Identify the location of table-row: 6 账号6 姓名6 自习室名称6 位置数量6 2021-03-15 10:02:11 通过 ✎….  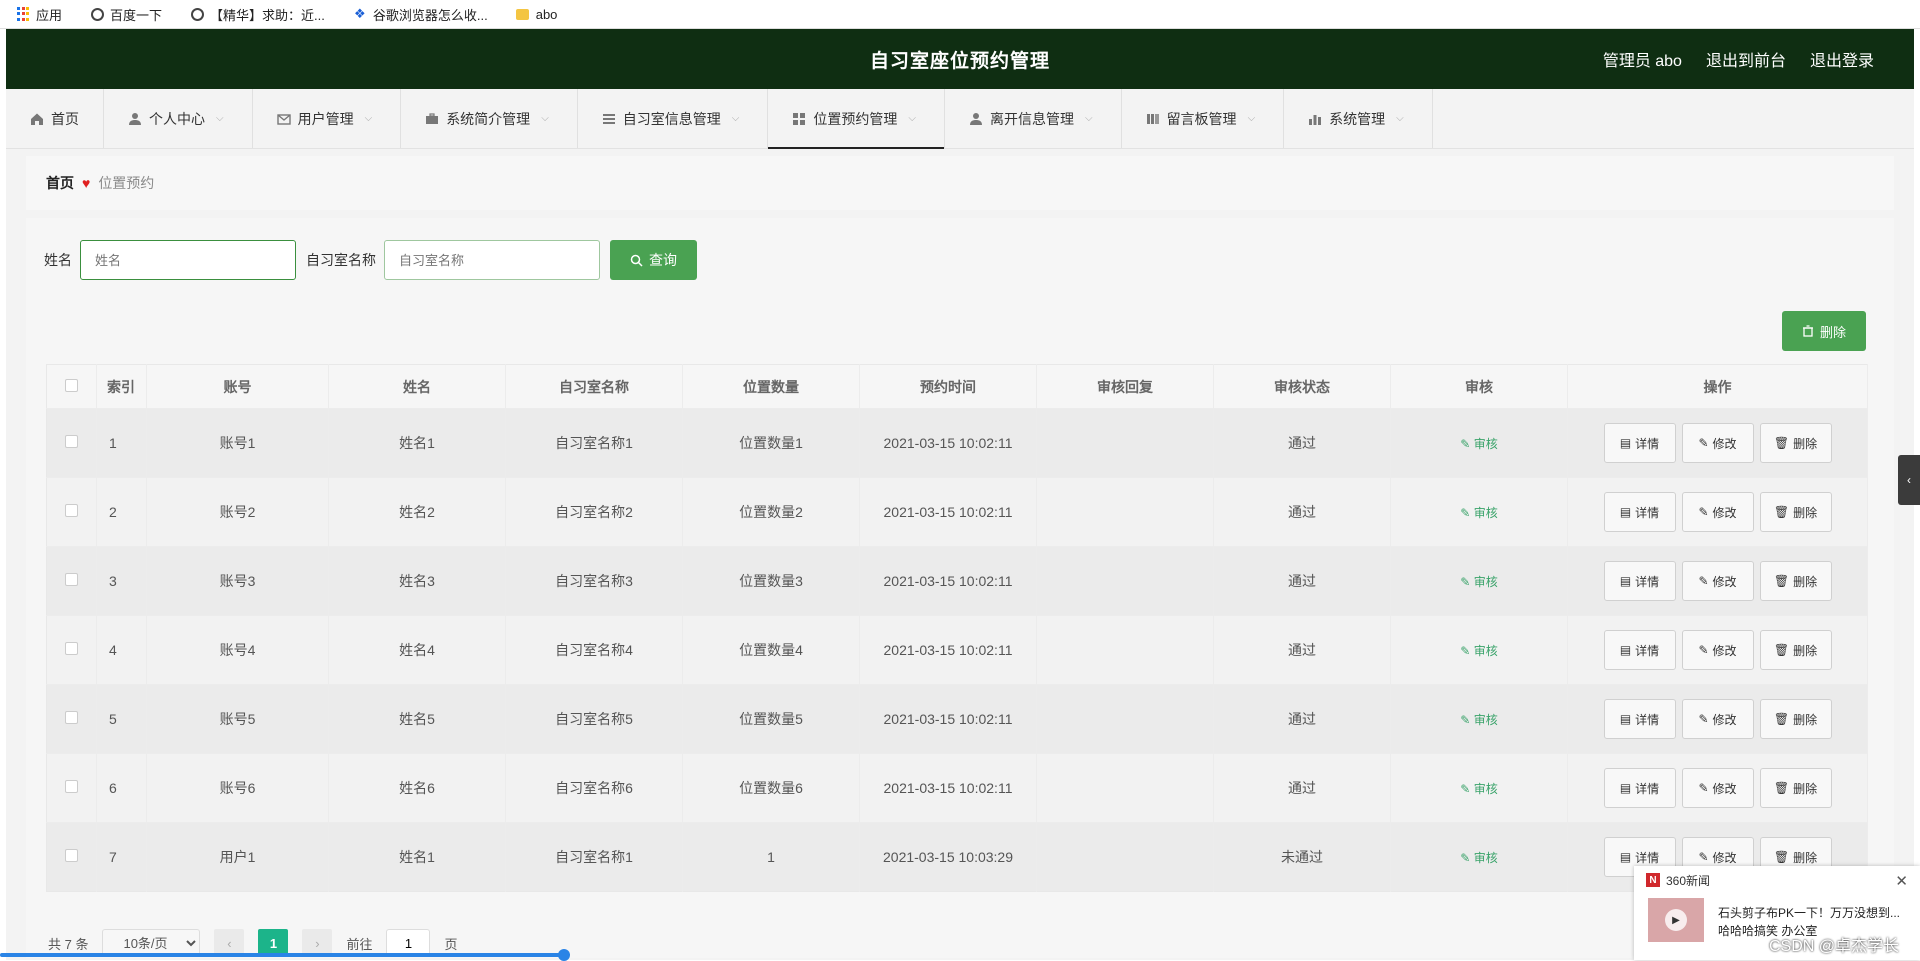
(957, 788).